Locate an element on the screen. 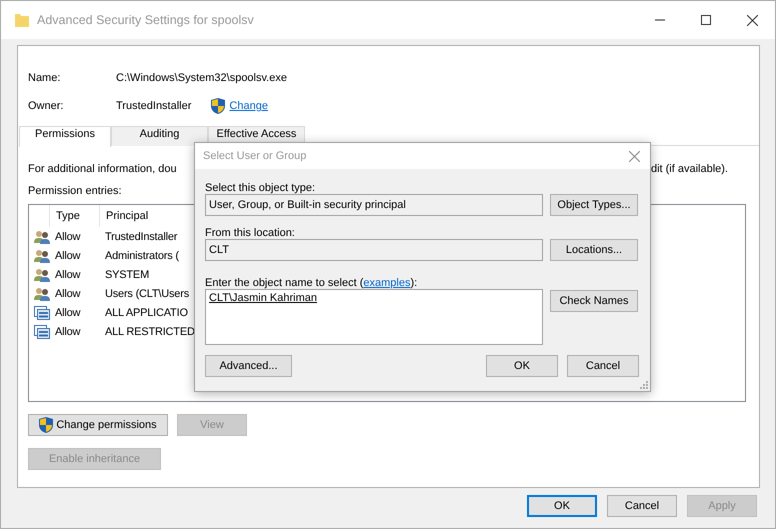 This screenshot has height=529, width=776. folder-icon is located at coordinates (22, 20).